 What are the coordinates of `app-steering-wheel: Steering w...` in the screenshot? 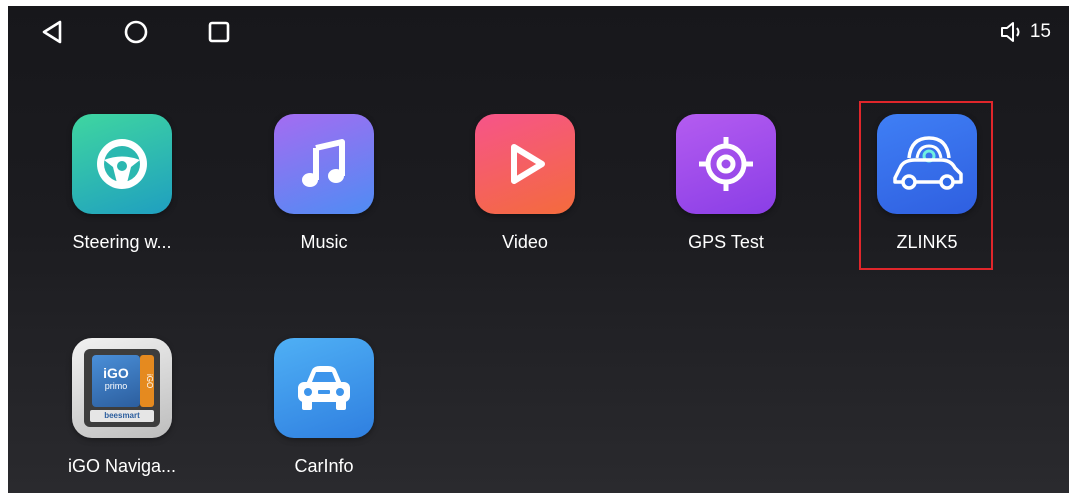 It's located at (122, 184).